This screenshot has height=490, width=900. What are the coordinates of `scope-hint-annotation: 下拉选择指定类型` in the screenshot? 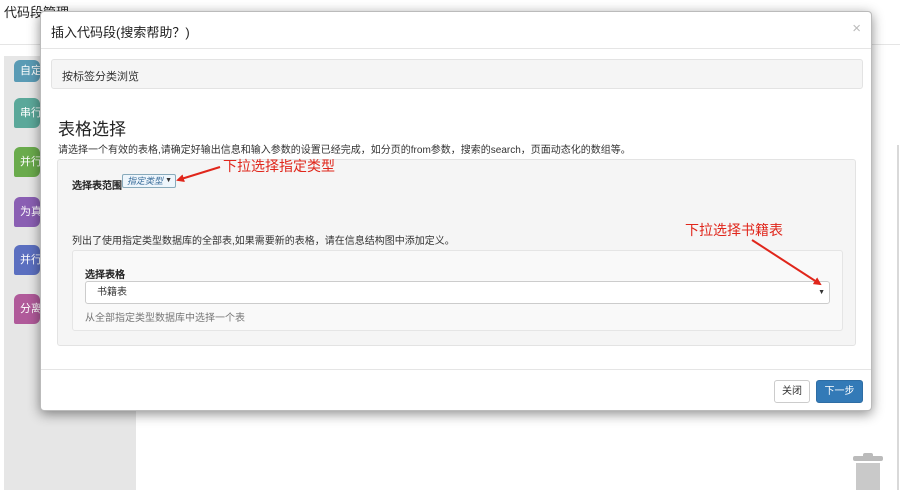 It's located at (279, 166).